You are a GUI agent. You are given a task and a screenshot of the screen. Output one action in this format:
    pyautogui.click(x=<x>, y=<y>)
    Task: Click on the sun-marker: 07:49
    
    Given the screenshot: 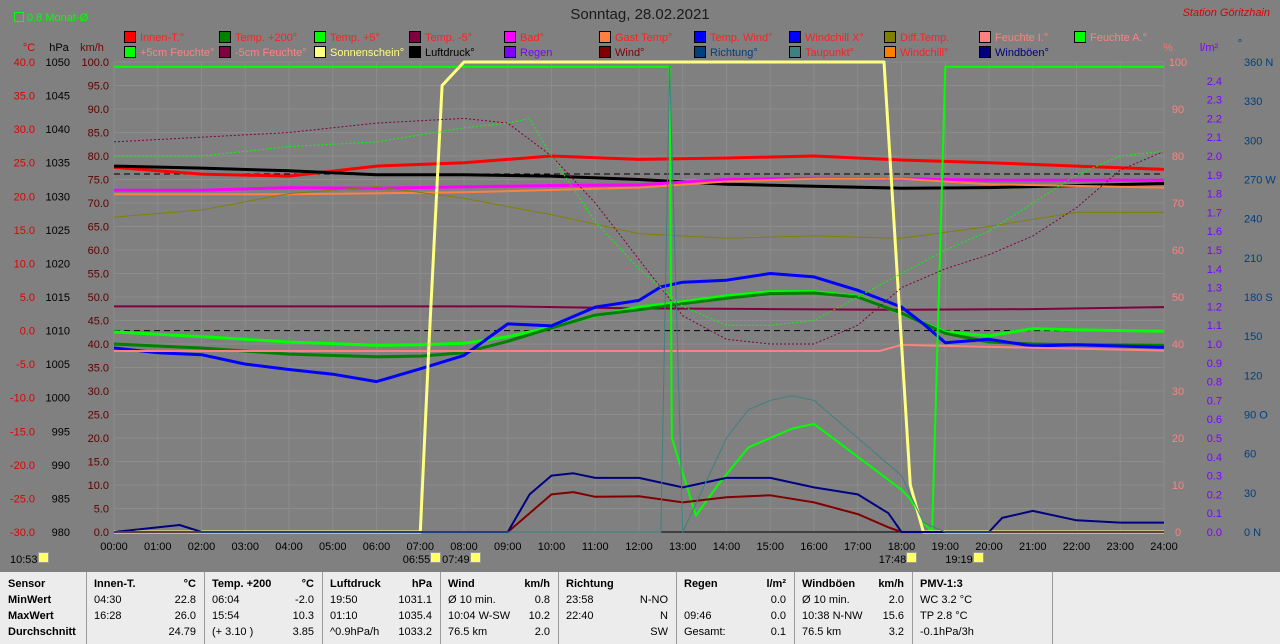 What is the action you would take?
    pyautogui.click(x=461, y=559)
    